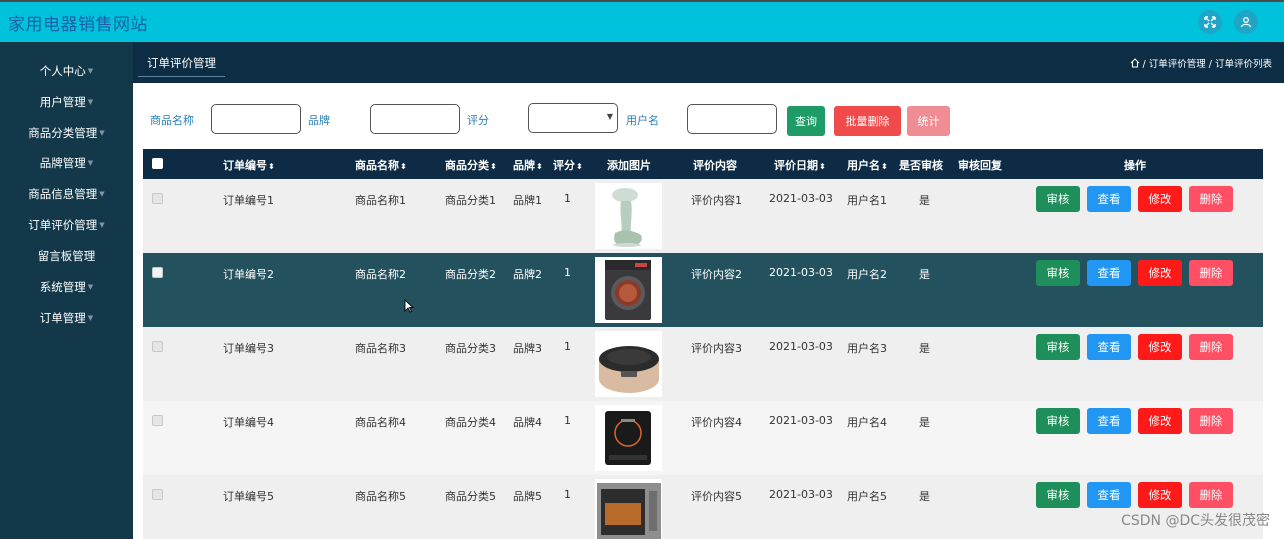 This screenshot has height=539, width=1284. I want to click on watermark: CSDN @DC头发很茂密, so click(1195, 521).